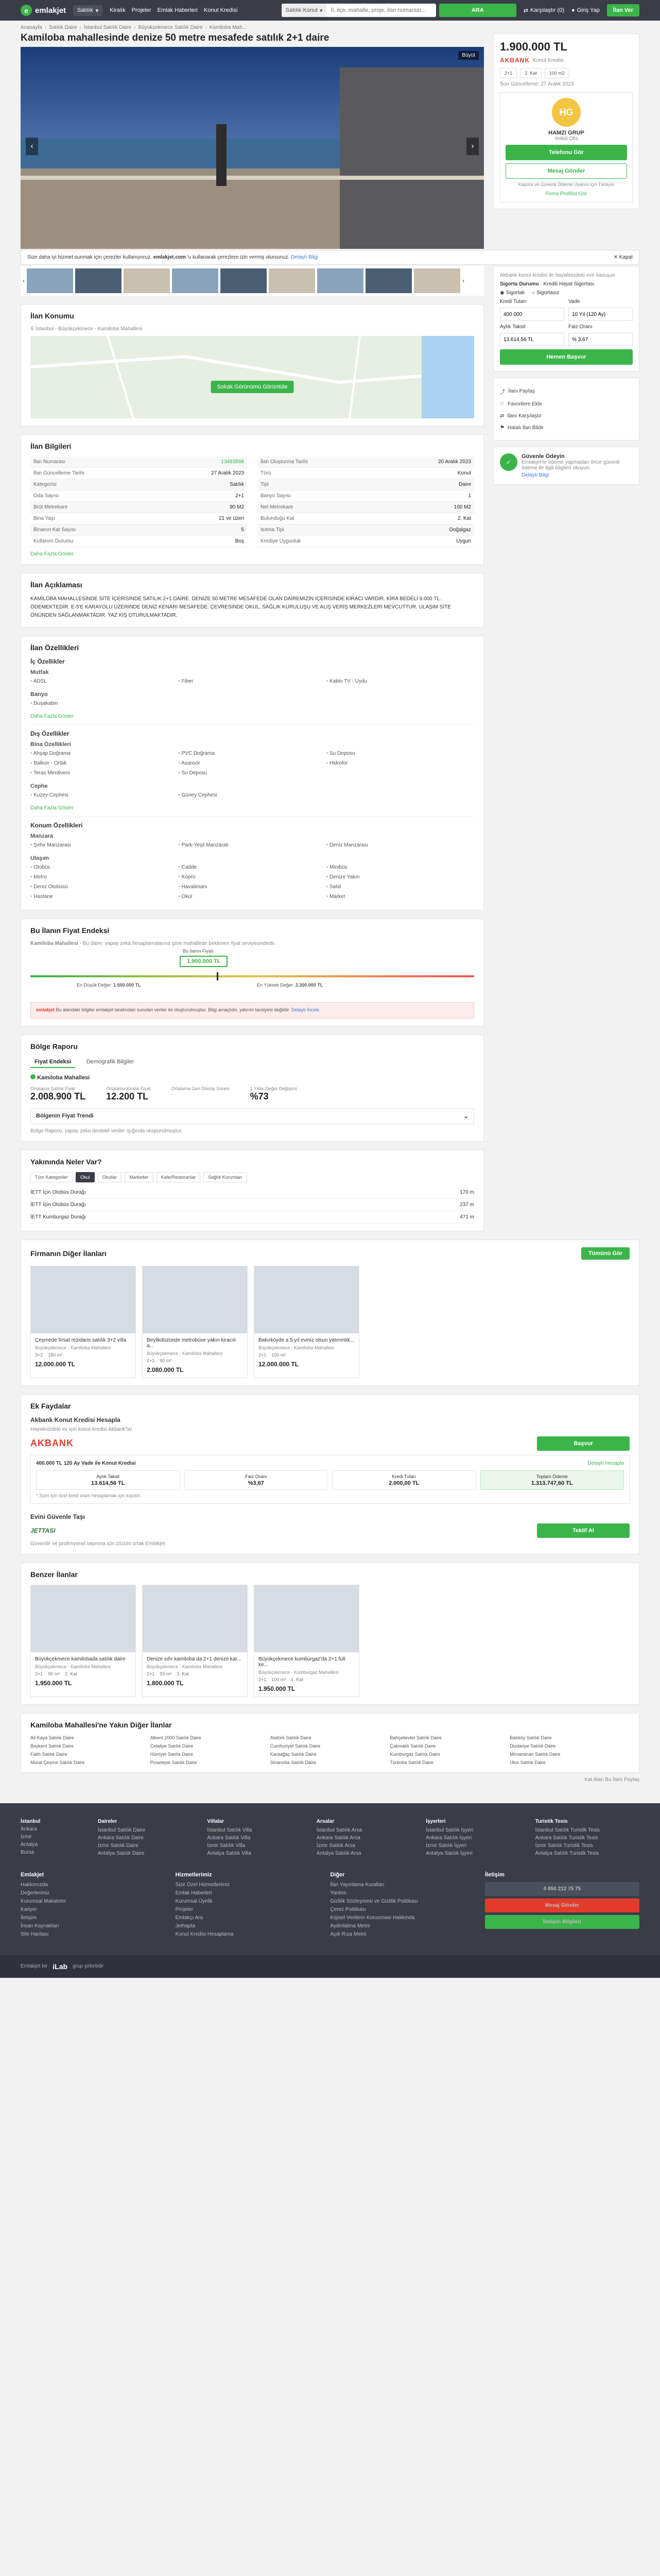 The height and width of the screenshot is (2576, 660). What do you see at coordinates (583, 1530) in the screenshot?
I see `get-quote-button: Teklif Al` at bounding box center [583, 1530].